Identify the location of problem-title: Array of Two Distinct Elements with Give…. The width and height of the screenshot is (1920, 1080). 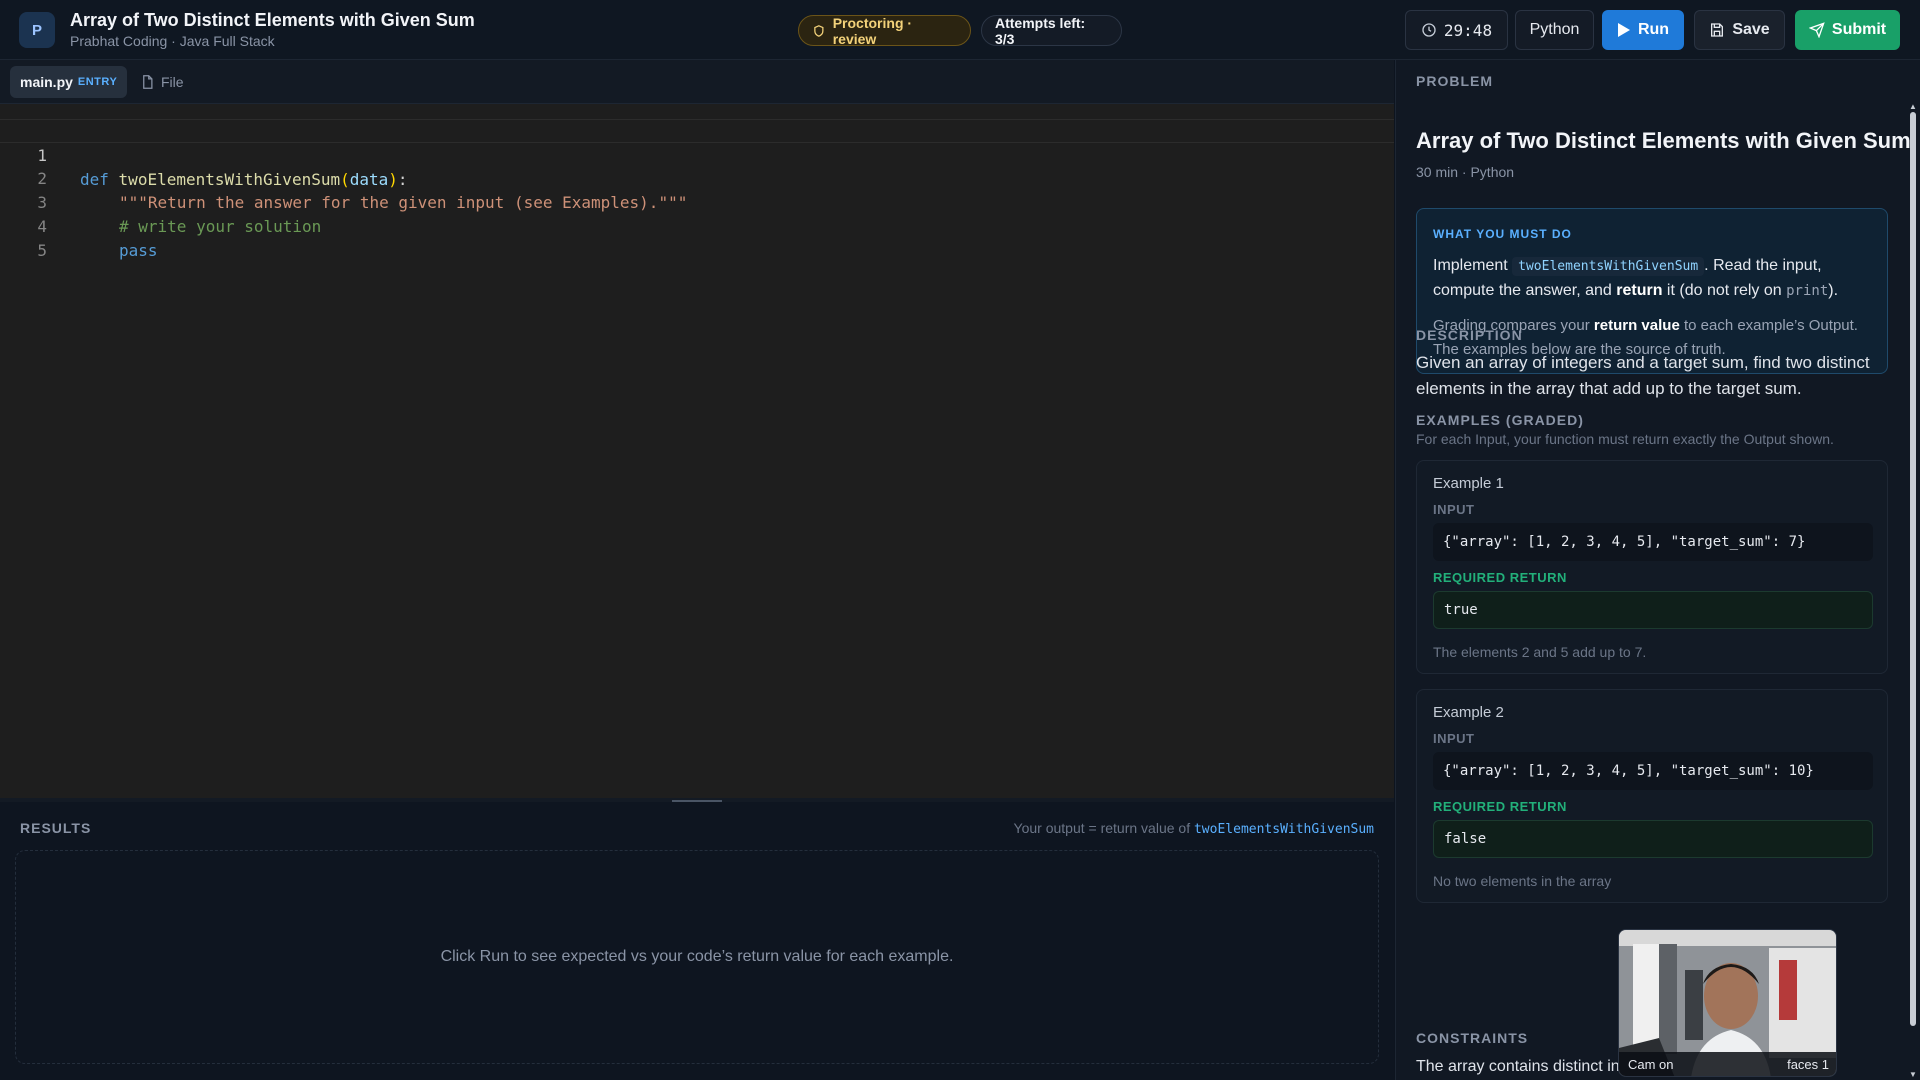
(1663, 140).